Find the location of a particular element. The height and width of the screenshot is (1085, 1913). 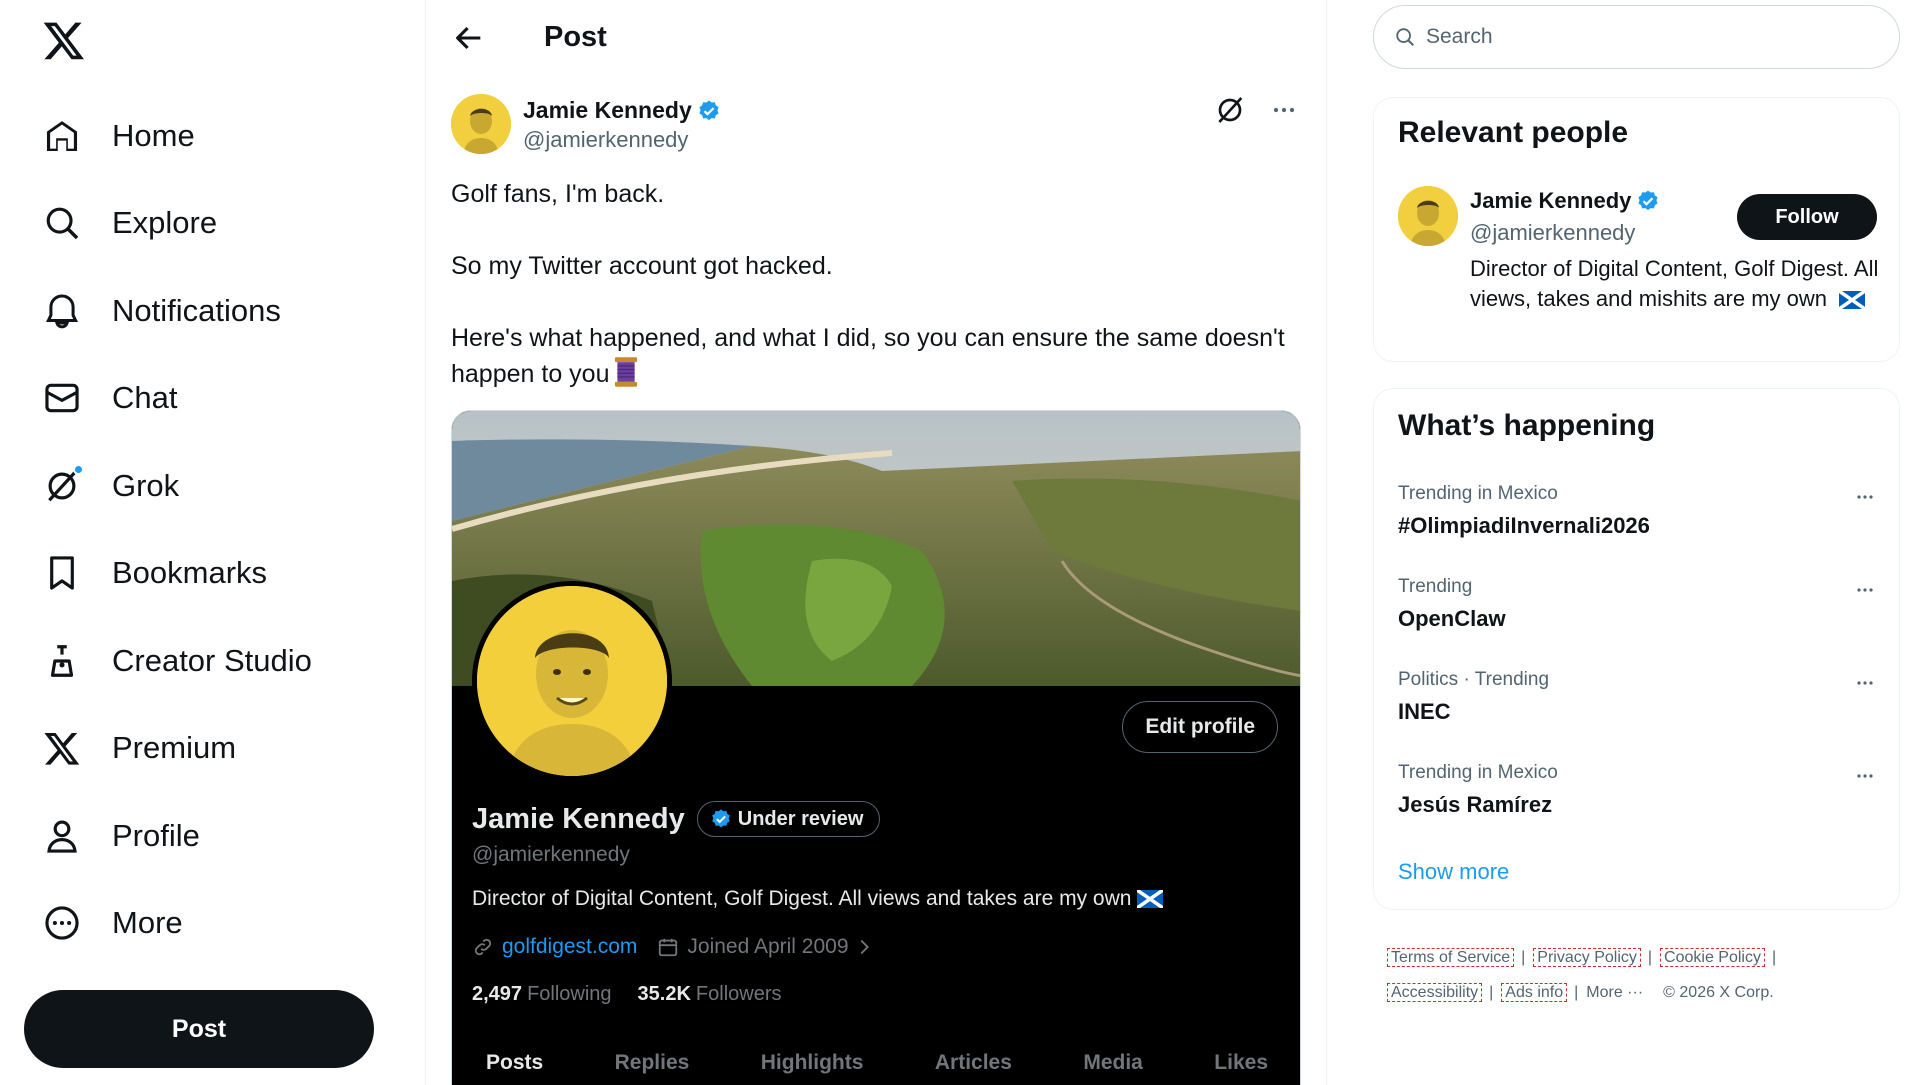

nav-item-chat: Chat is located at coordinates (168, 399).